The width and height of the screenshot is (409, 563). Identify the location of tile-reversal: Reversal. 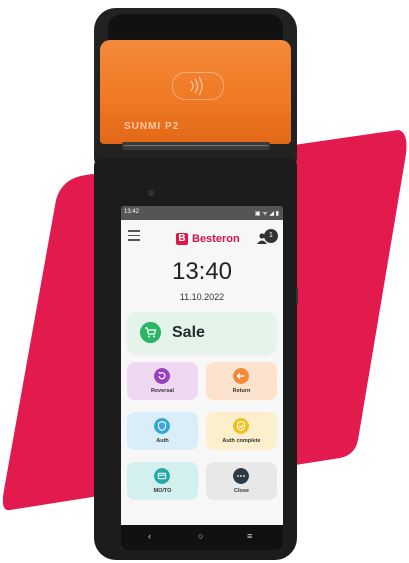
(162, 381).